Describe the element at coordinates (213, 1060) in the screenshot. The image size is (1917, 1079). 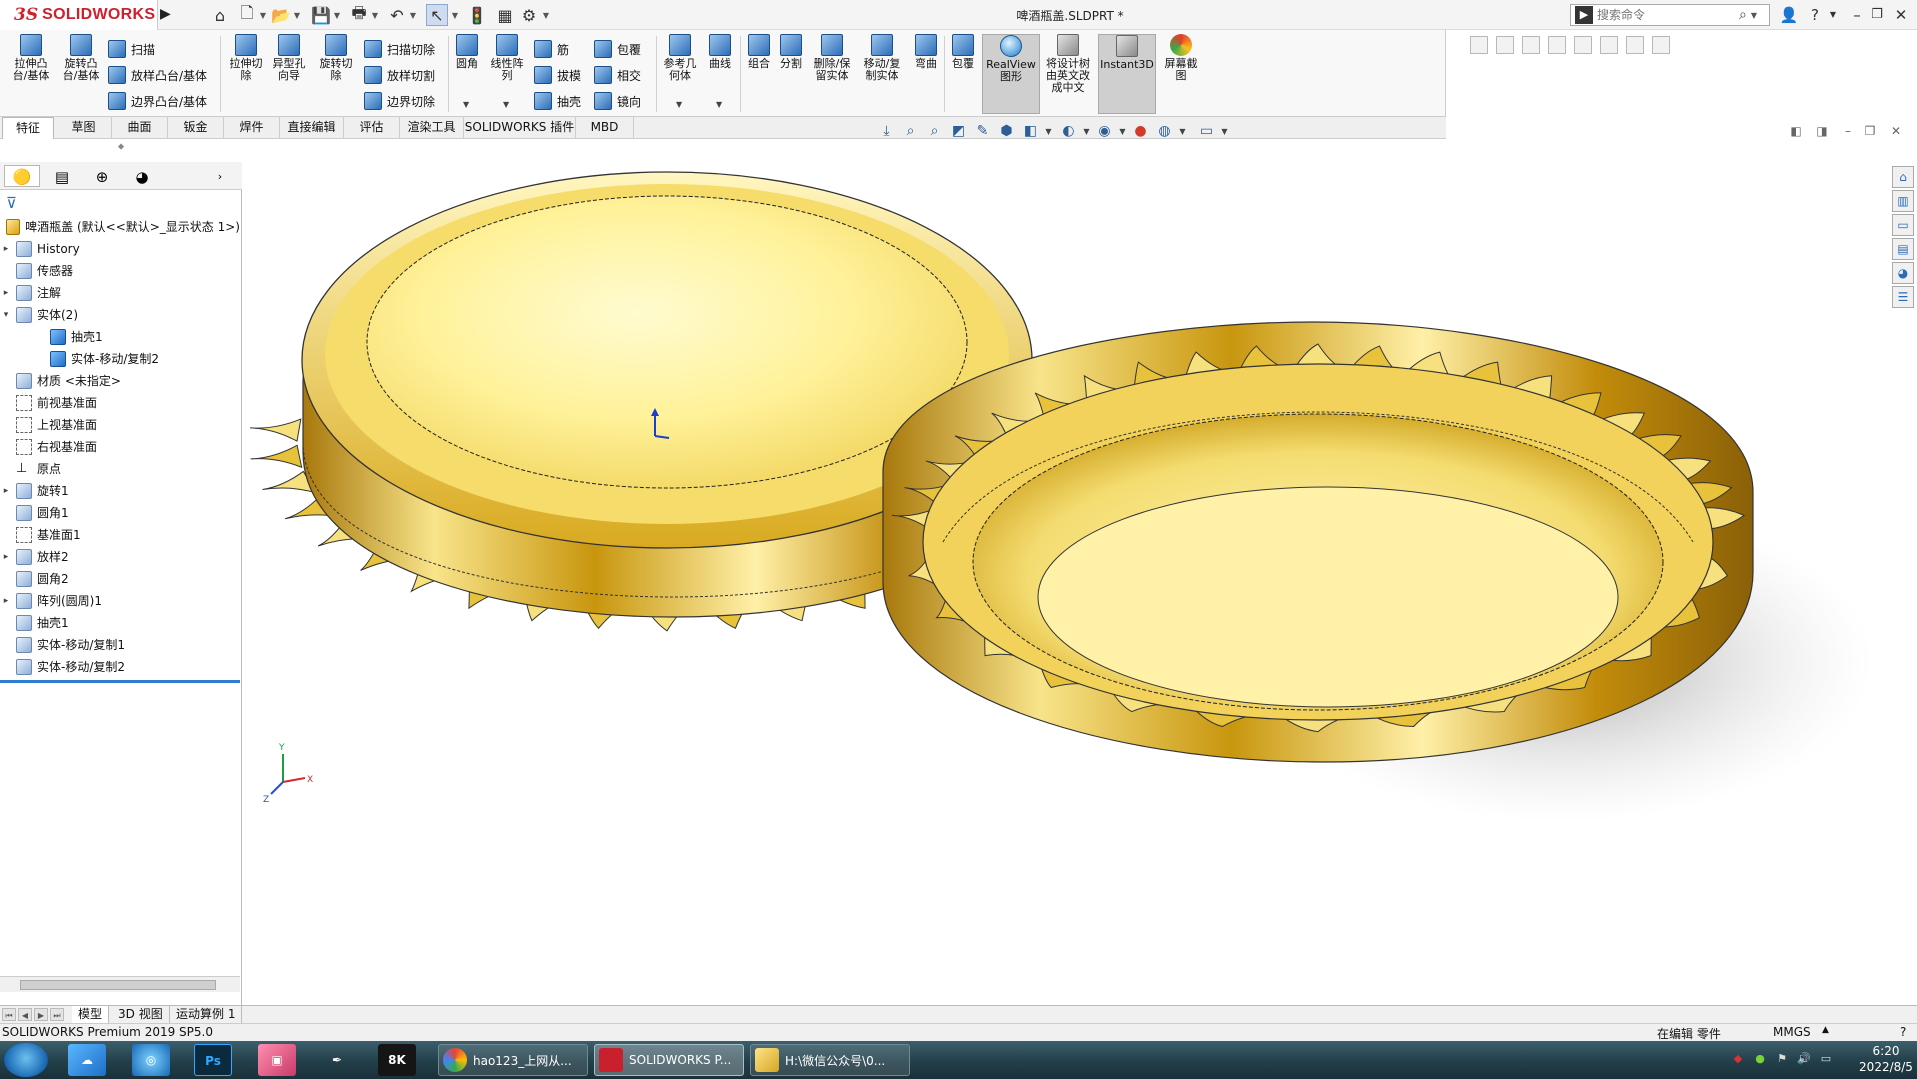
I see `photoshop-icon: Ps` at that location.